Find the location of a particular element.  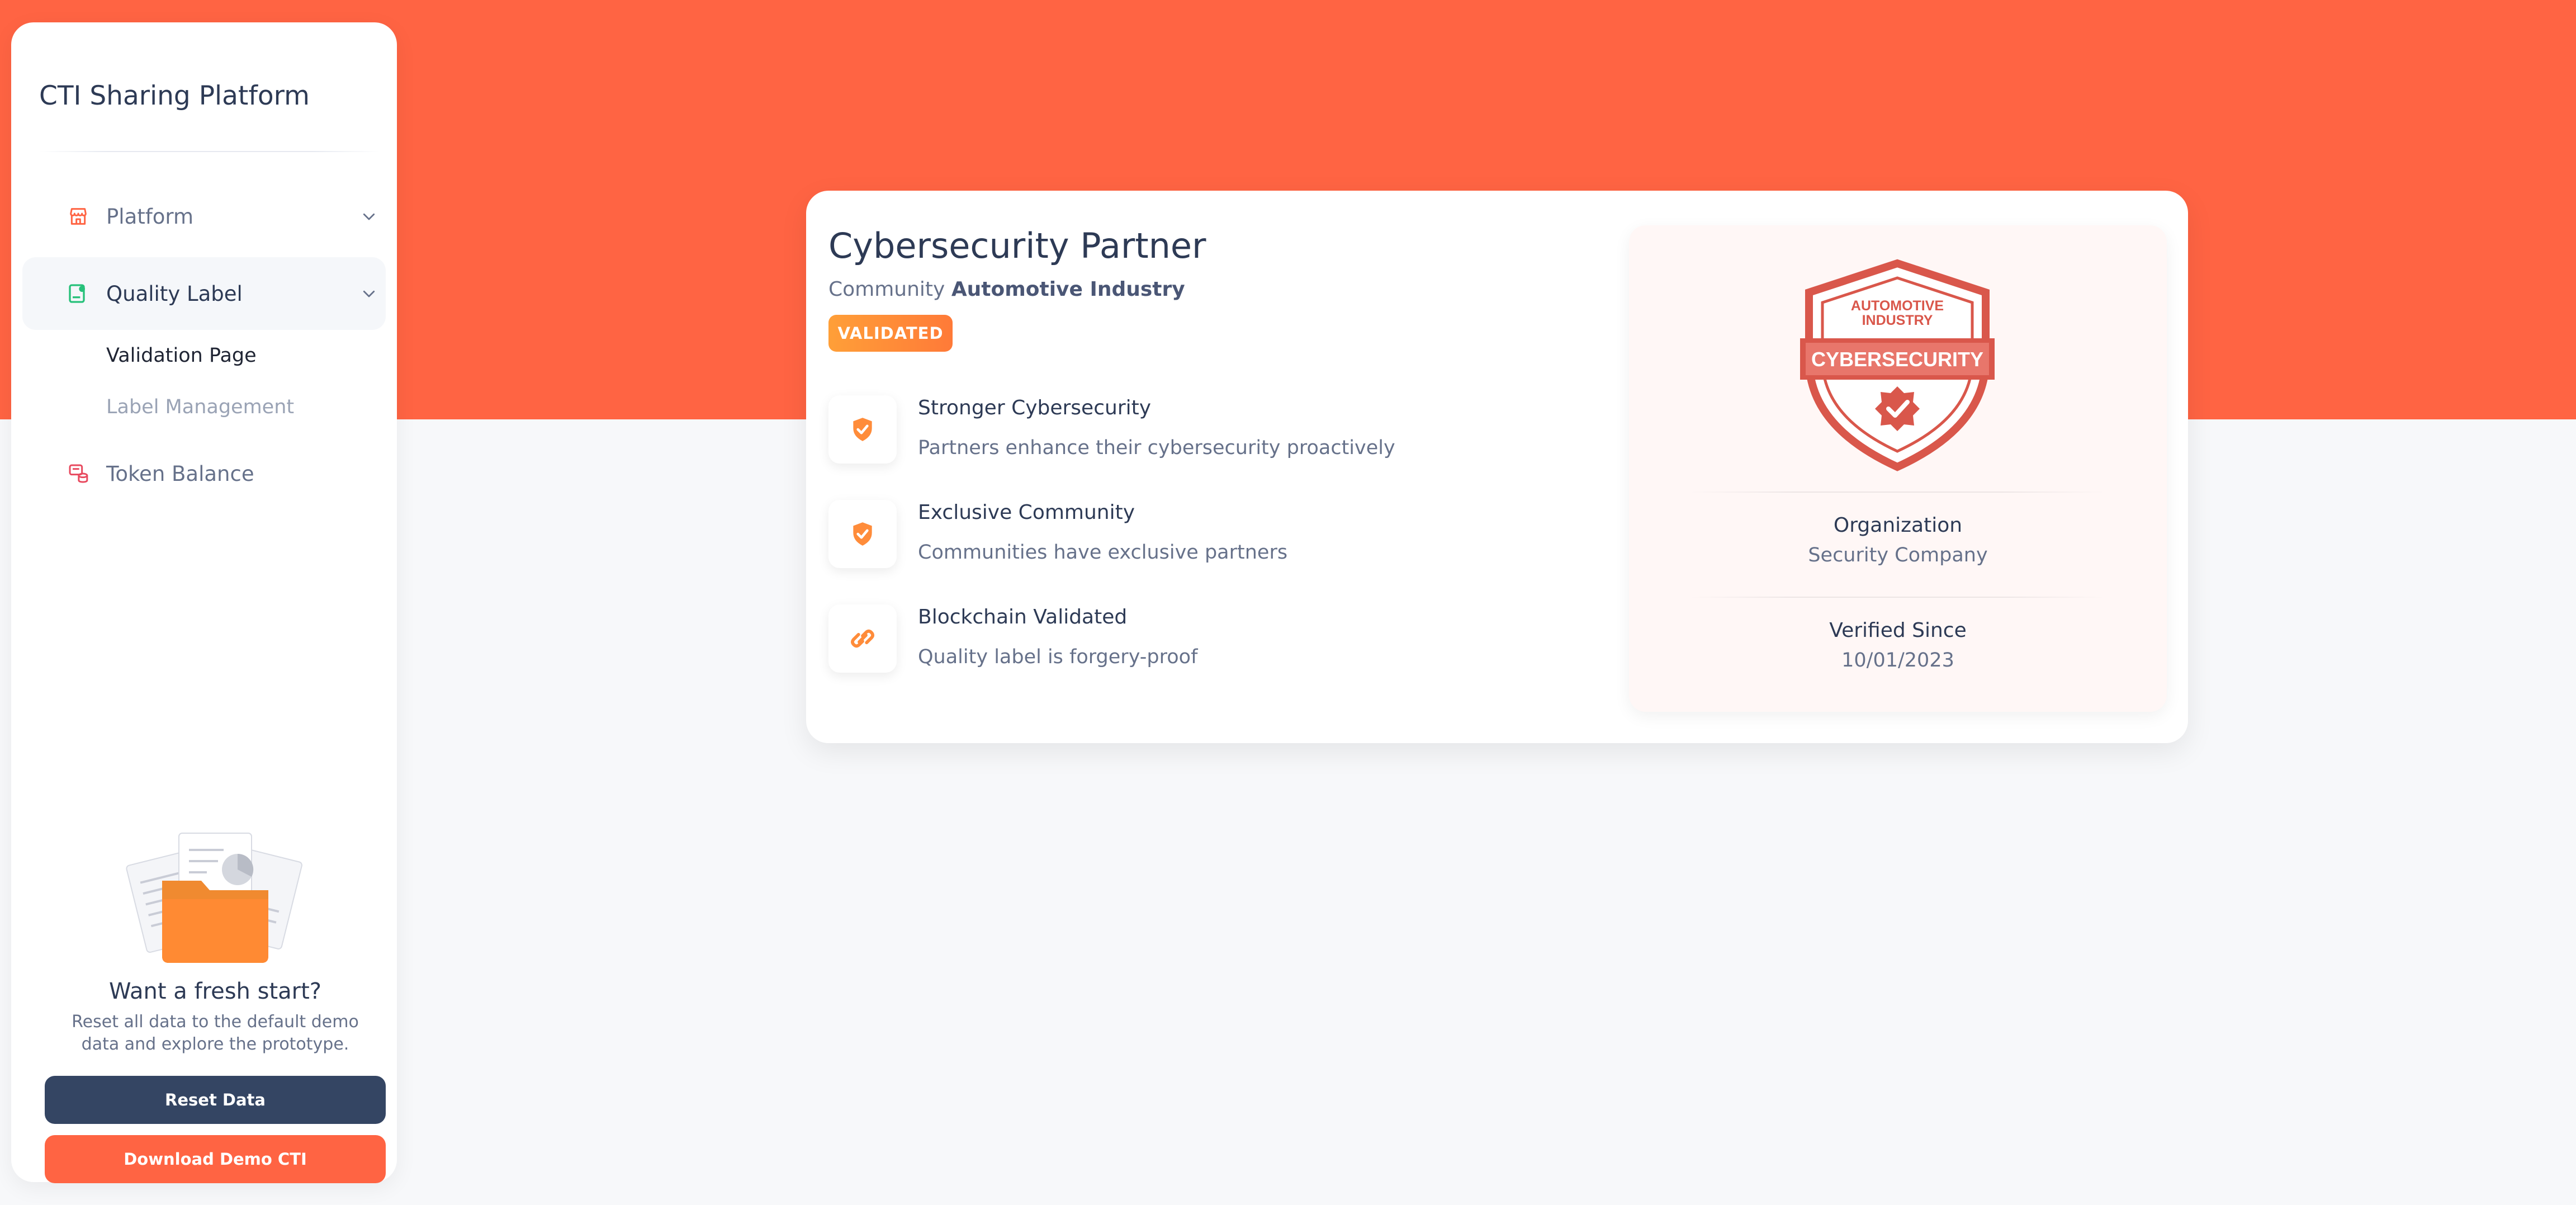

seal-banner: CYBERSECURITY is located at coordinates (1897, 360).